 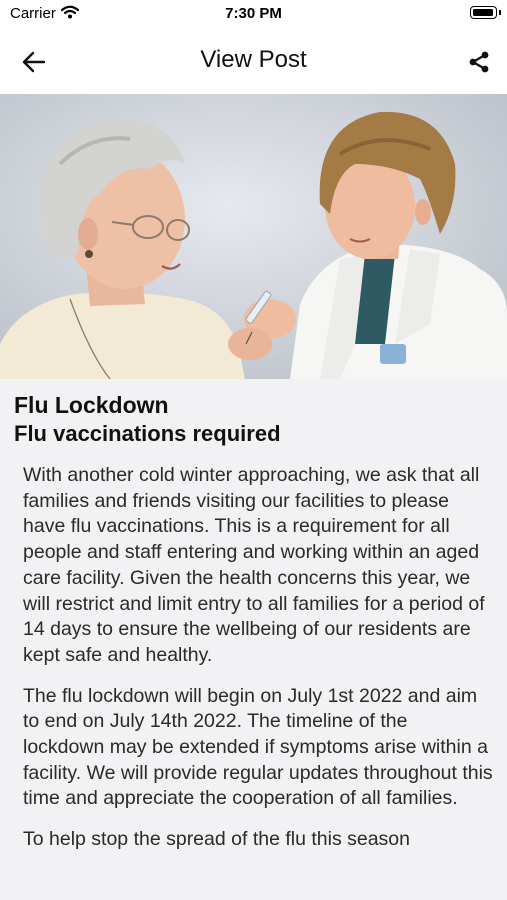 I want to click on share-button, so click(x=479, y=62).